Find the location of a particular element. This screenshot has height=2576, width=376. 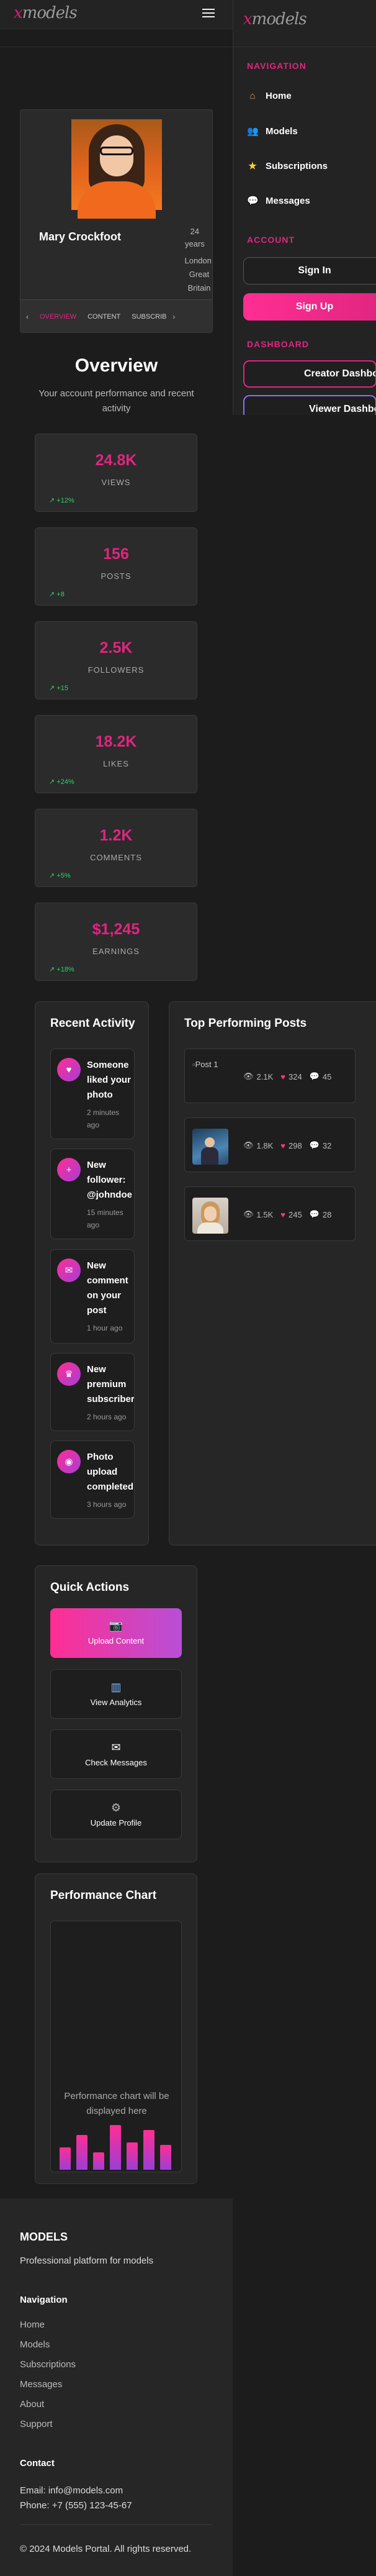

tab-content: CONTENT is located at coordinates (104, 316).